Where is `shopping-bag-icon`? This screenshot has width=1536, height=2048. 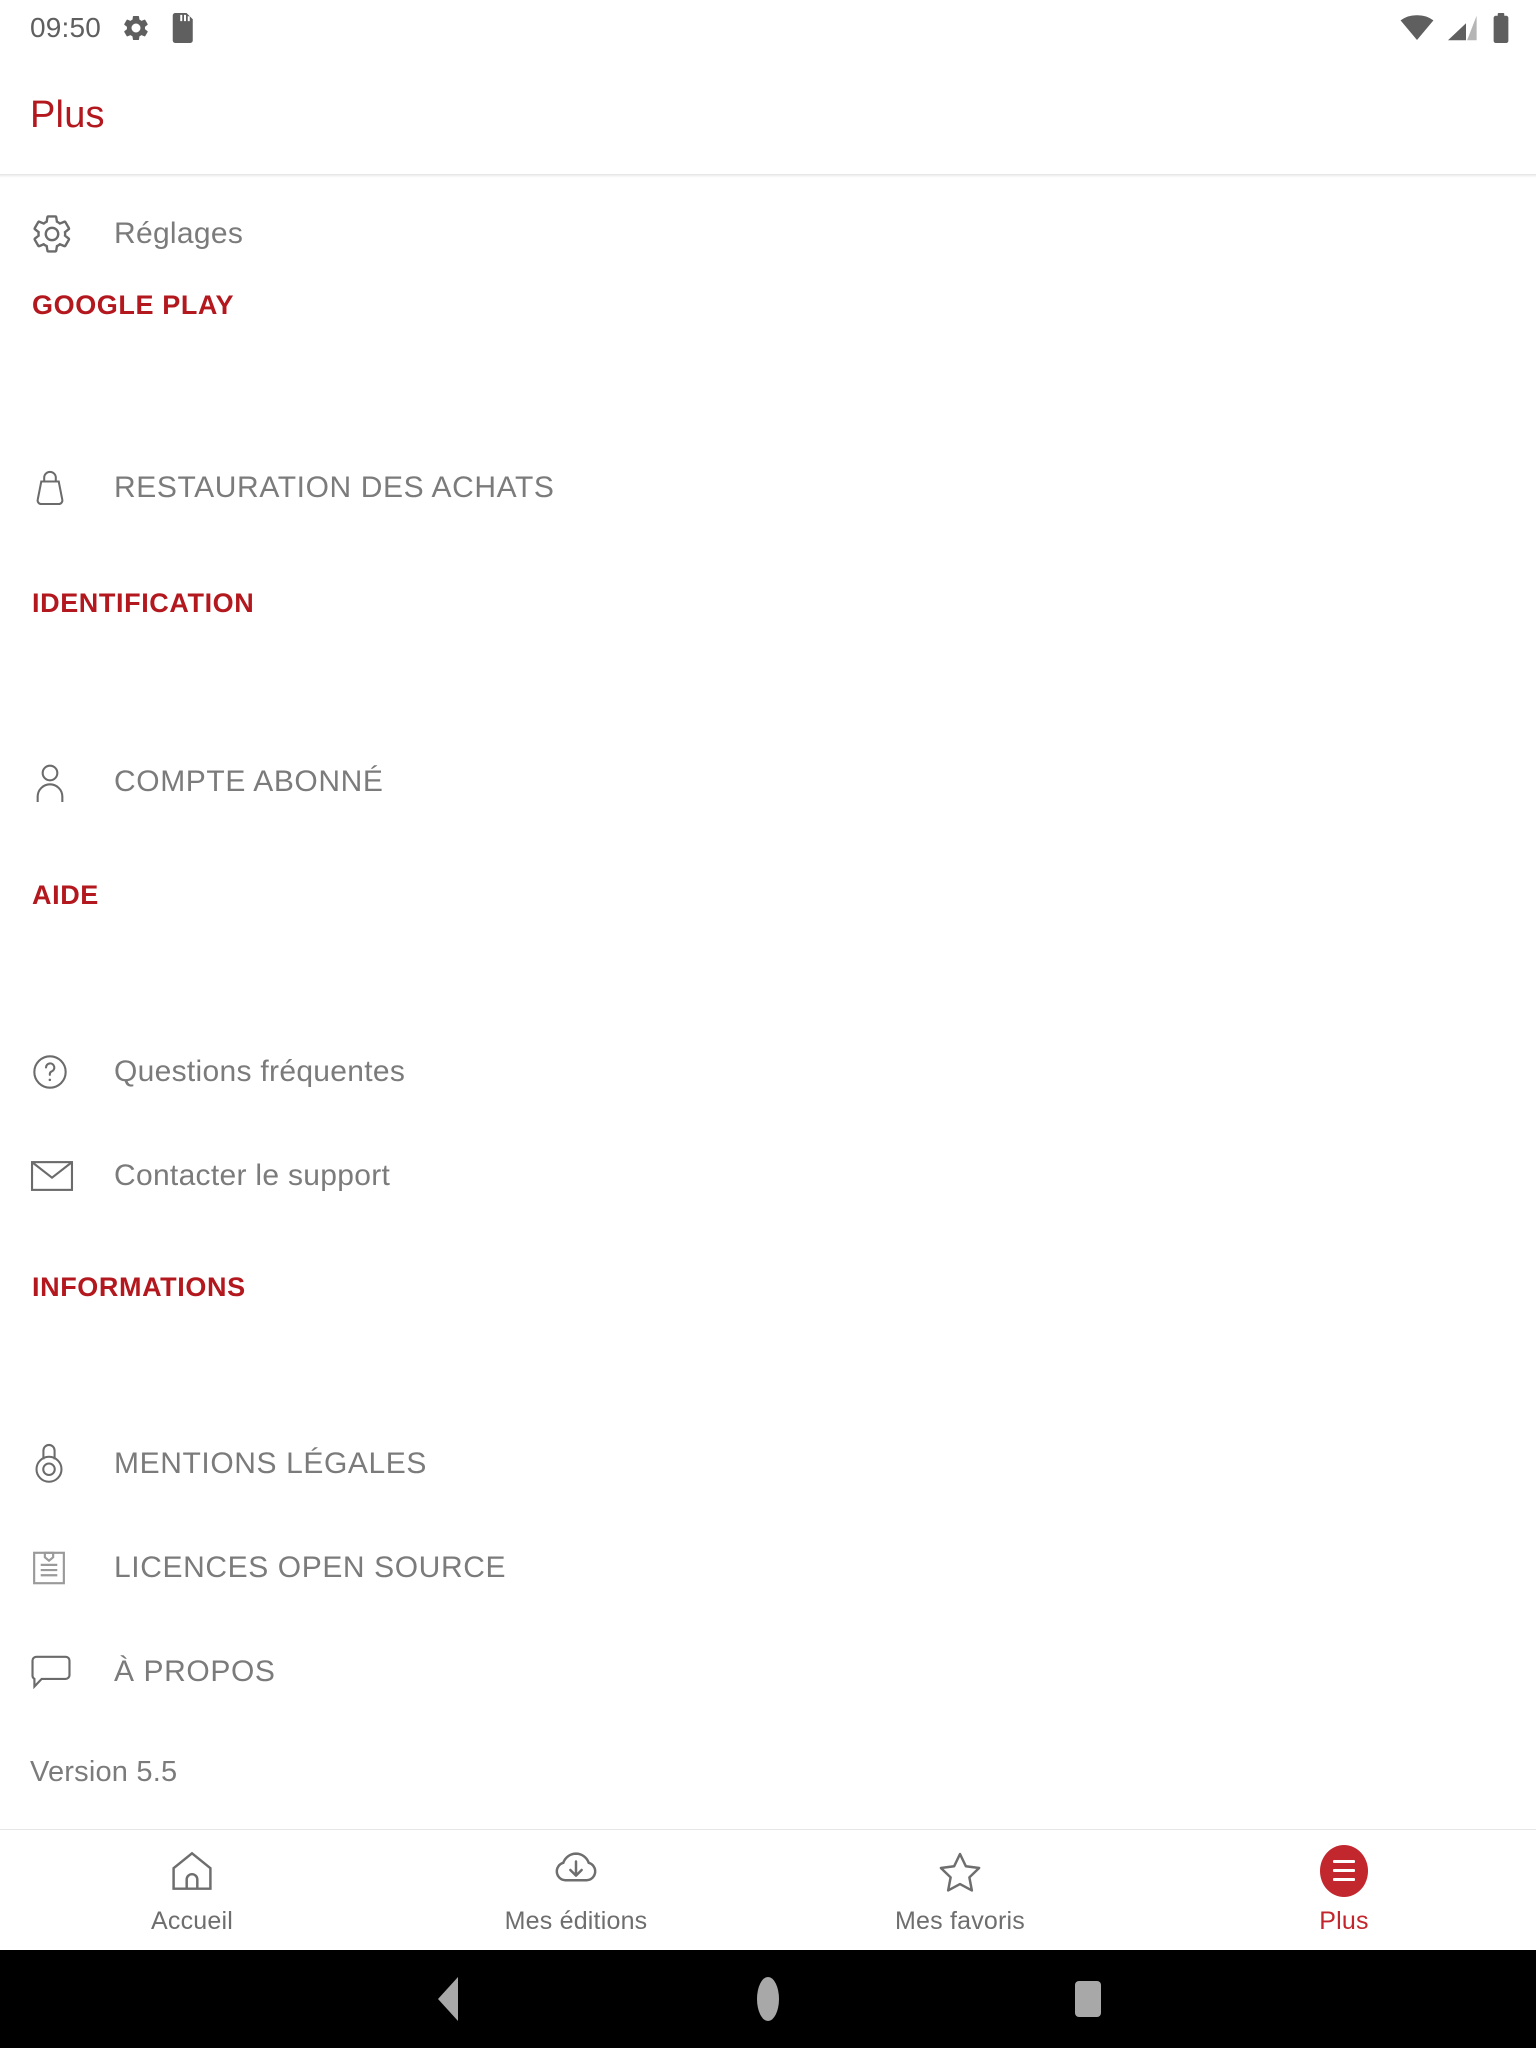 shopping-bag-icon is located at coordinates (58, 488).